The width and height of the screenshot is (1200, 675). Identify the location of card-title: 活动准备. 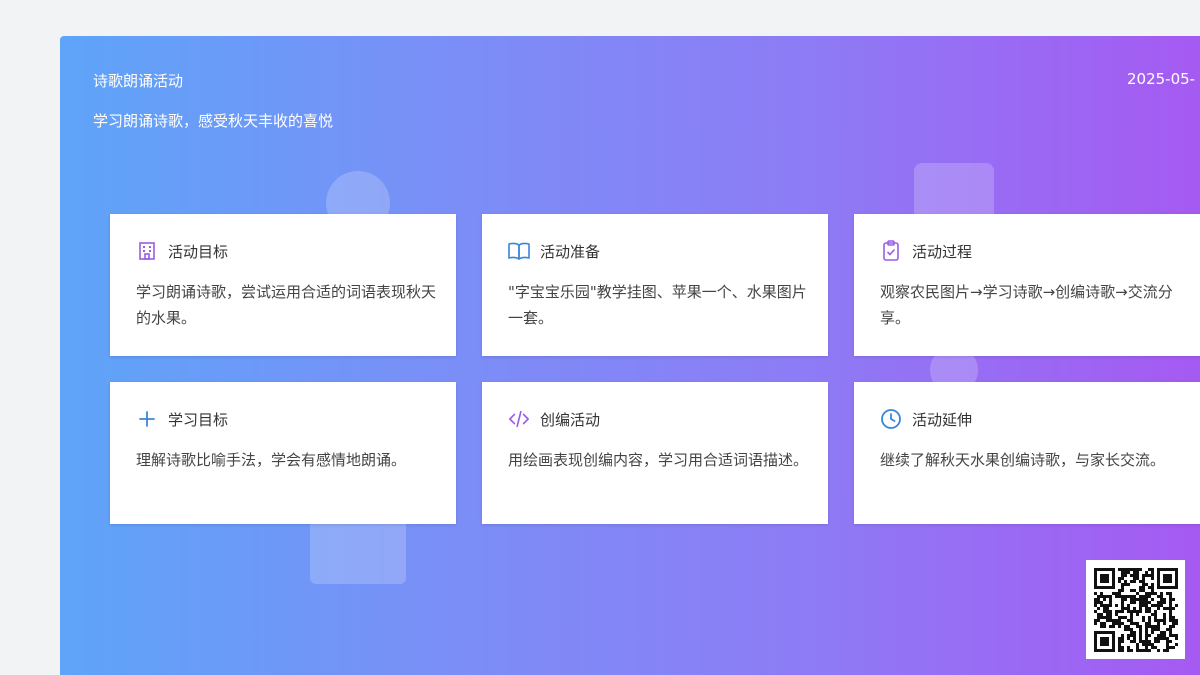
(570, 251).